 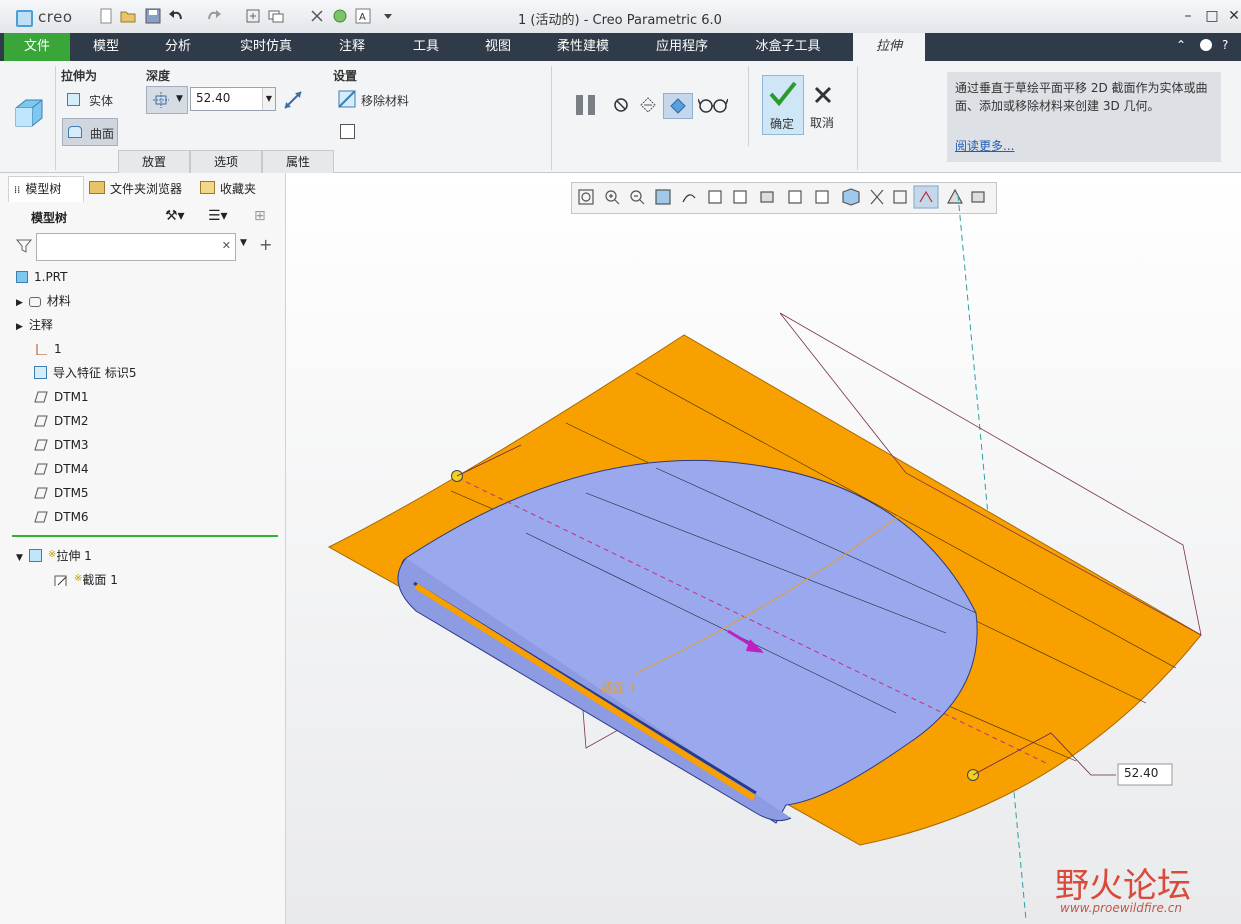 I want to click on tree-columns-icon: ☰▾, so click(x=218, y=216).